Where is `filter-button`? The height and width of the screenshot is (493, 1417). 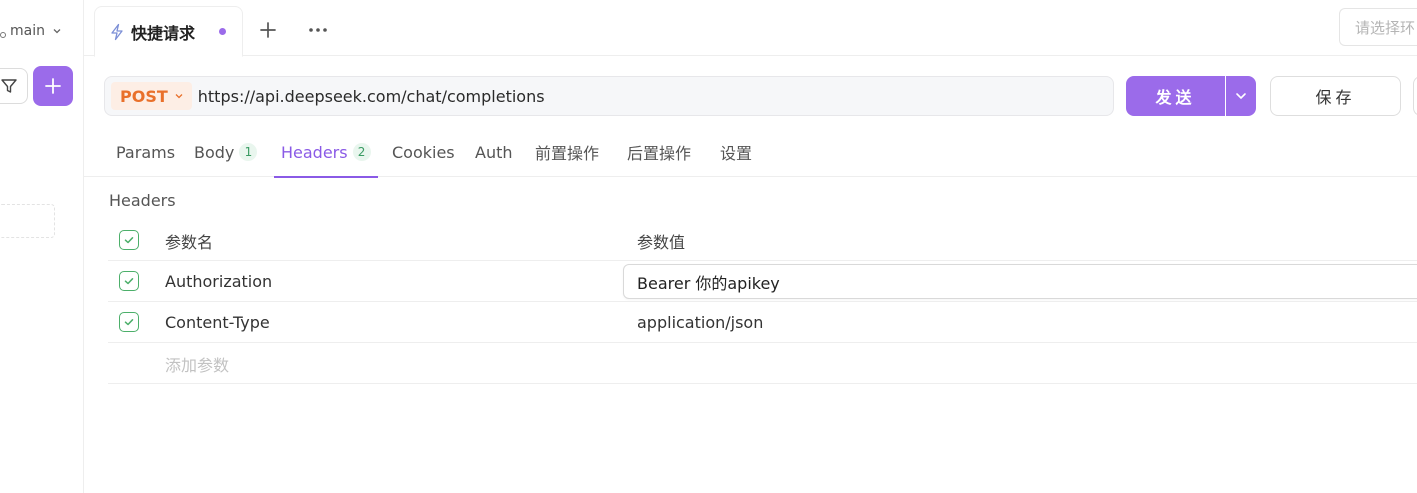
filter-button is located at coordinates (14, 86).